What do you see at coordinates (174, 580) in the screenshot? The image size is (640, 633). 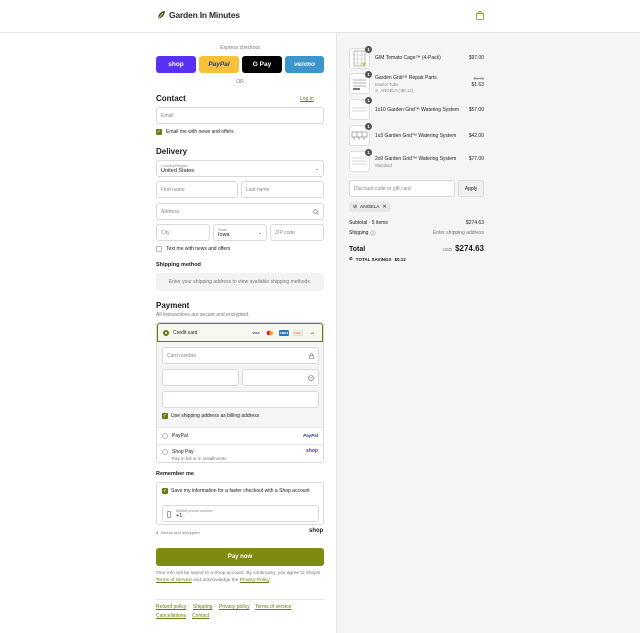 I see `terms-of-service-link: Terms of Service` at bounding box center [174, 580].